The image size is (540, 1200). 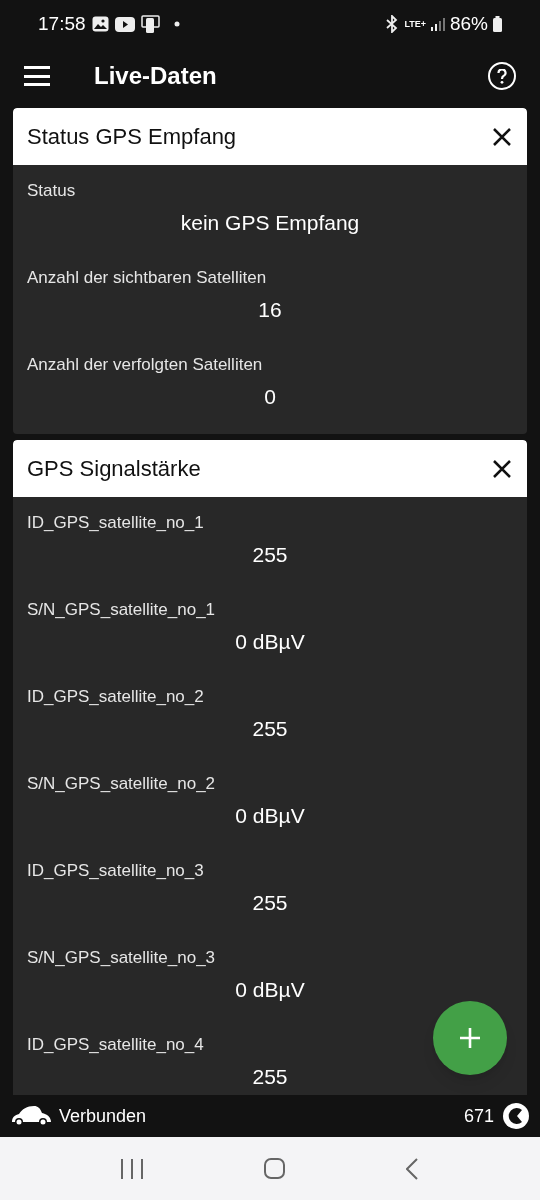 I want to click on bluetooth-icon, so click(x=392, y=24).